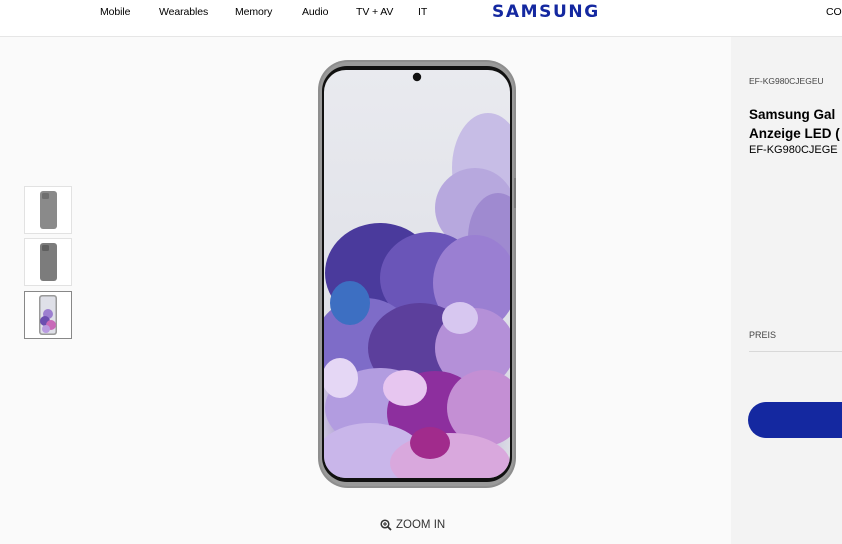 The image size is (842, 544). I want to click on thumbnail-gray-case-back-alt, so click(48, 262).